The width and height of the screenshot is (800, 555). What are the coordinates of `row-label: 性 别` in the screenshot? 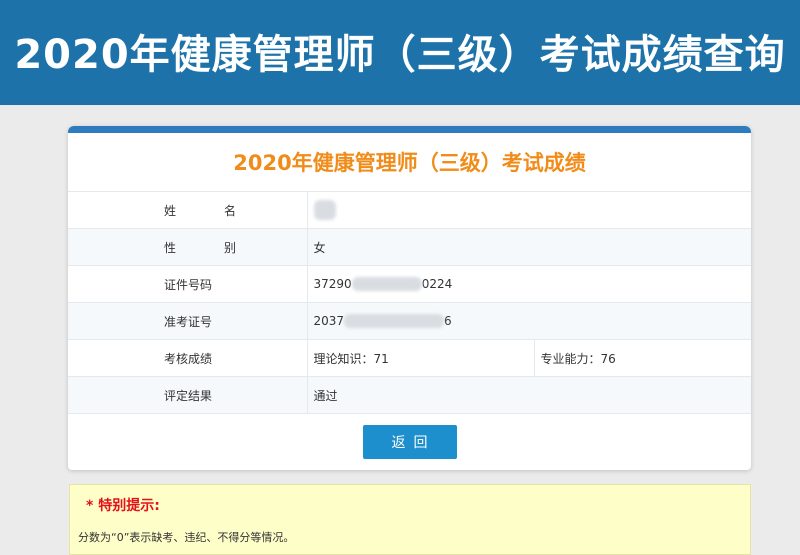 It's located at (188, 247).